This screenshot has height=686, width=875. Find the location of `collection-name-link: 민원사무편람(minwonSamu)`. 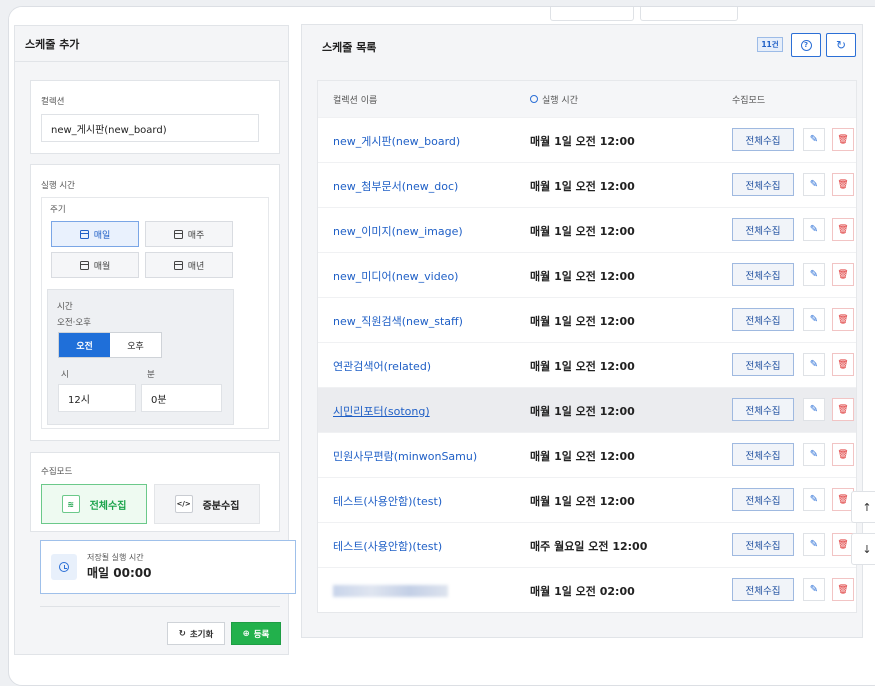

collection-name-link: 민원사무편람(minwonSamu) is located at coordinates (405, 456).